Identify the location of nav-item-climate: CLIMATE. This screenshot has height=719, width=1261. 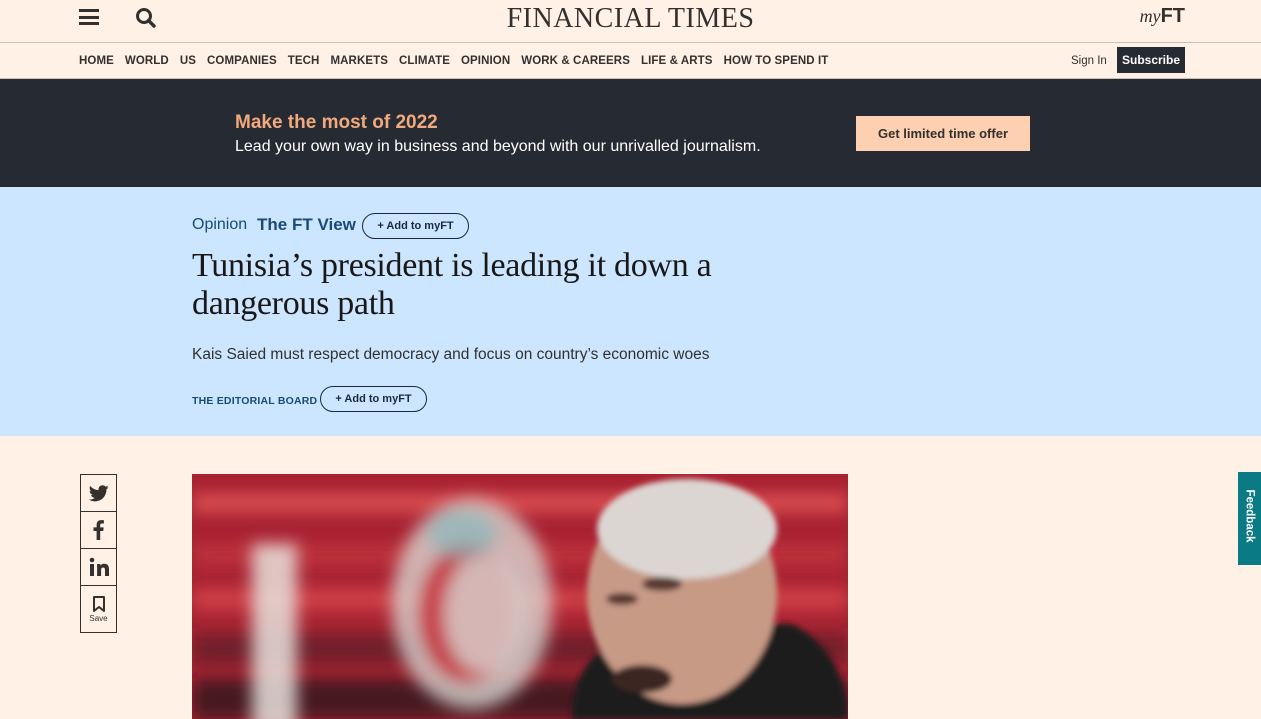
(424, 61).